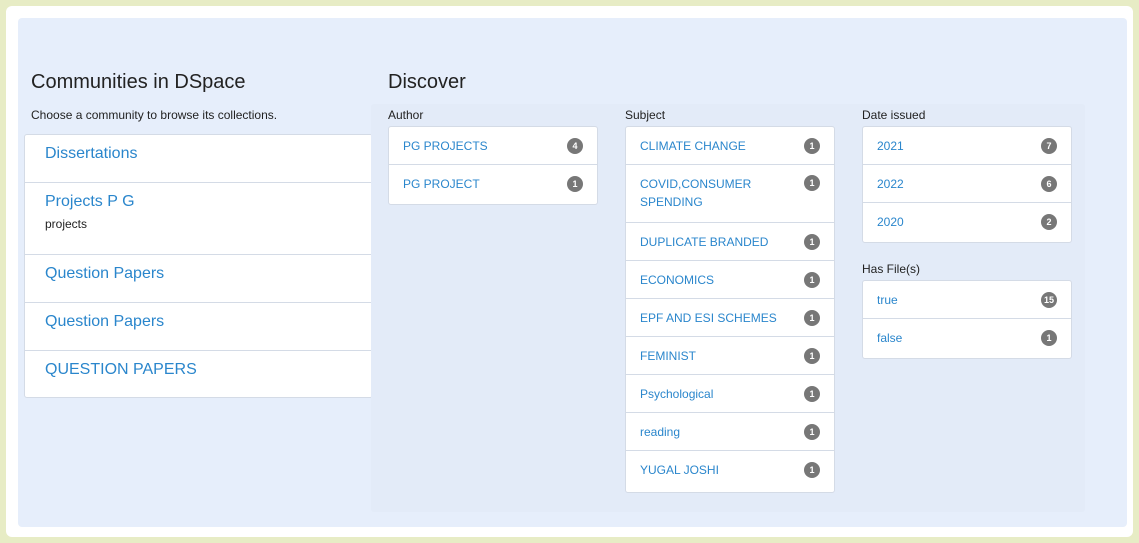  What do you see at coordinates (198, 202) in the screenshot?
I see `community-link: Projects P G` at bounding box center [198, 202].